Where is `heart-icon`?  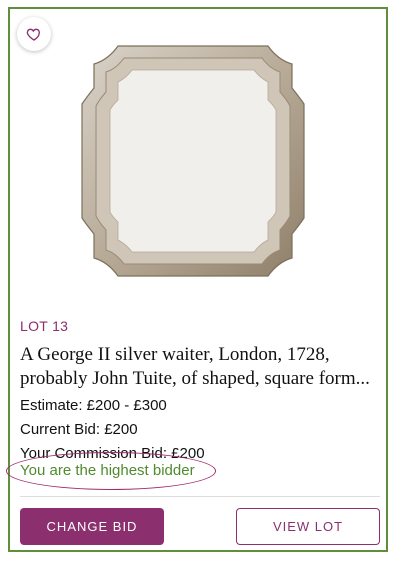
heart-icon is located at coordinates (33, 34).